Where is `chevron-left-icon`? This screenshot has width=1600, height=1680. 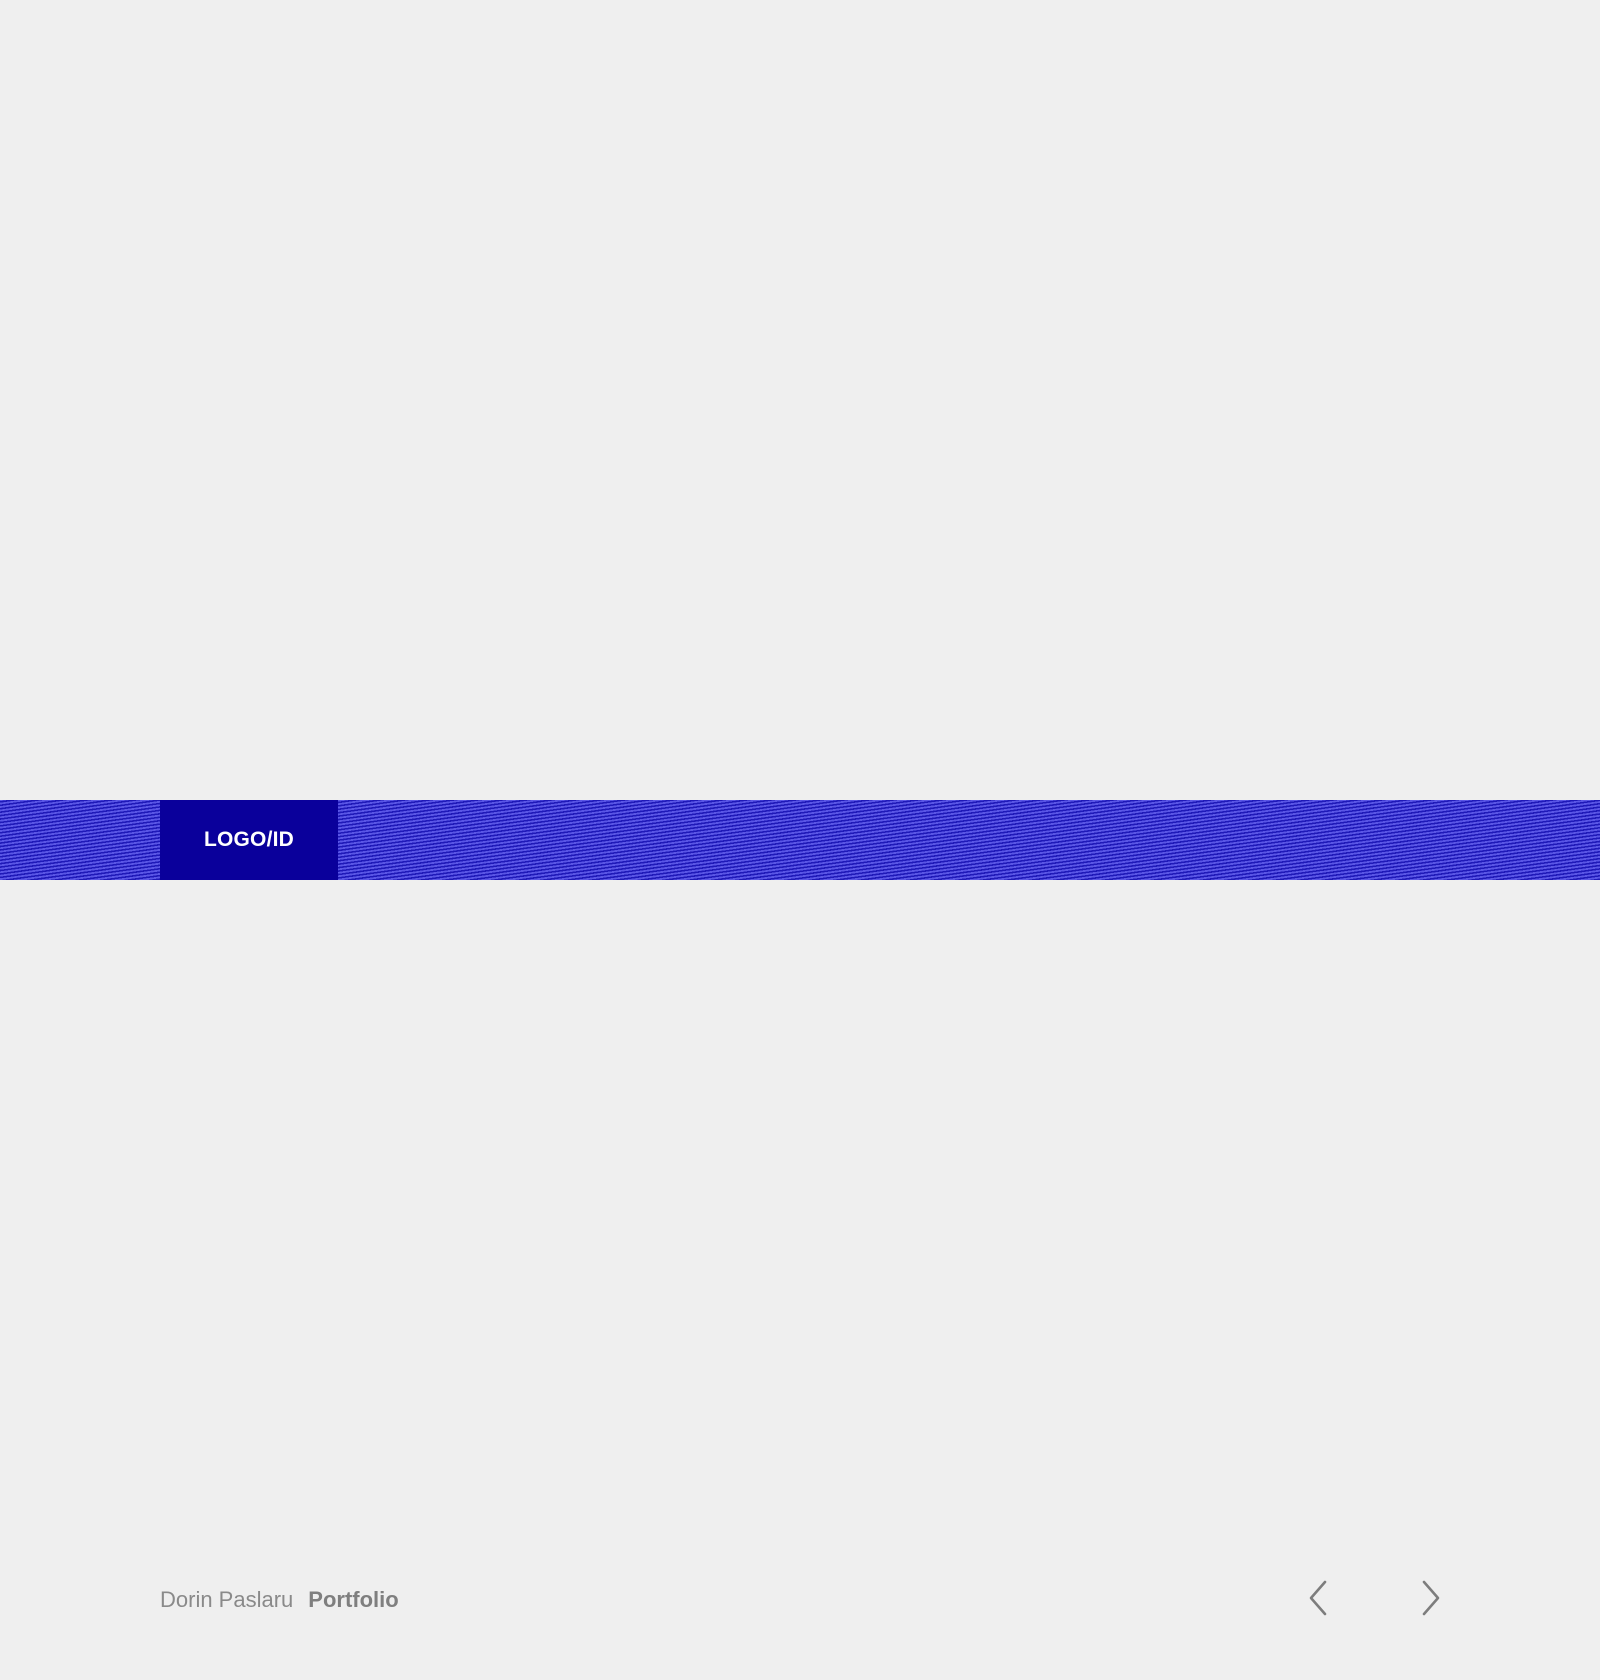
chevron-left-icon is located at coordinates (1318, 1598).